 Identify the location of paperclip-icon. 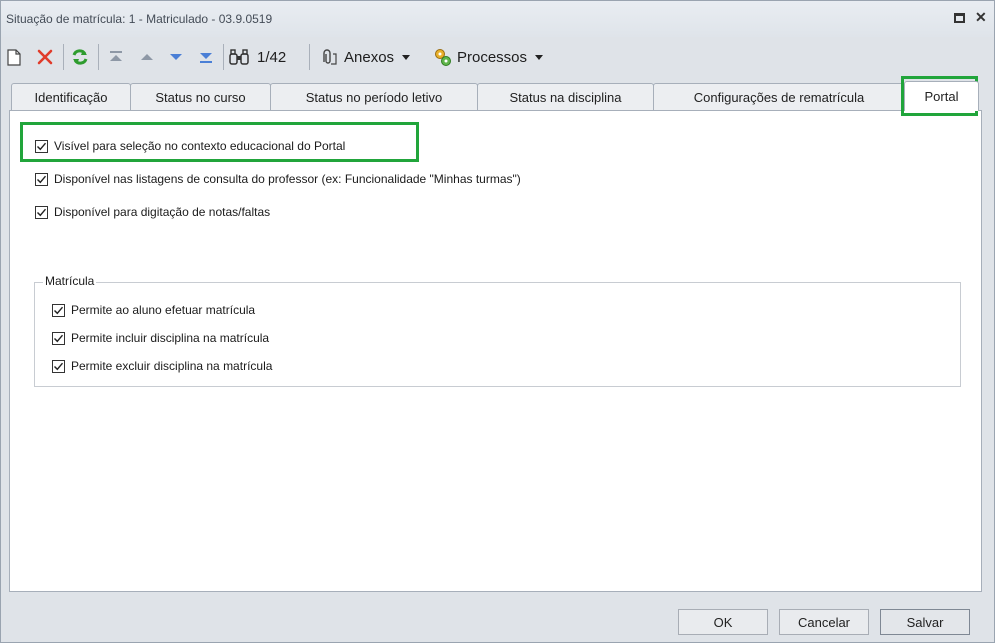
(330, 57).